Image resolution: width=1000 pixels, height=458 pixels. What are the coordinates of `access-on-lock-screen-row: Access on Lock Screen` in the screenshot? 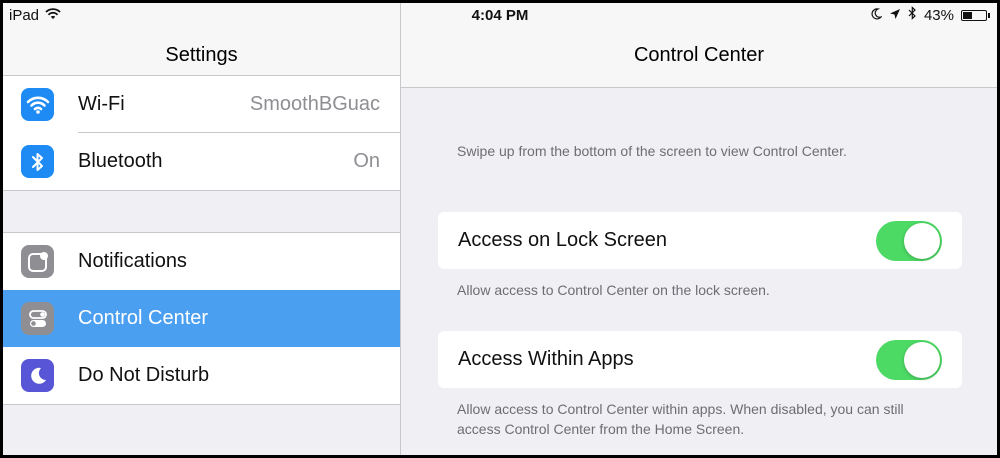 It's located at (700, 240).